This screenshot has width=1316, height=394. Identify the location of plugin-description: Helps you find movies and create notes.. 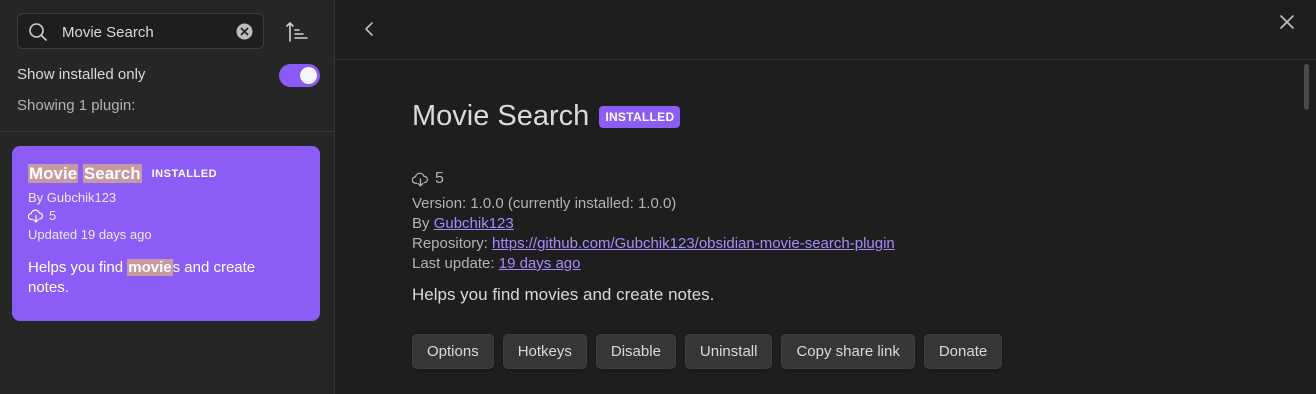
(563, 294).